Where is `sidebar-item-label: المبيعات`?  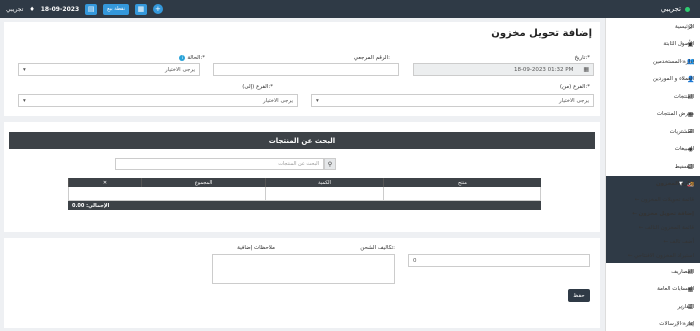 sidebar-item-label: المبيعات is located at coordinates (684, 149).